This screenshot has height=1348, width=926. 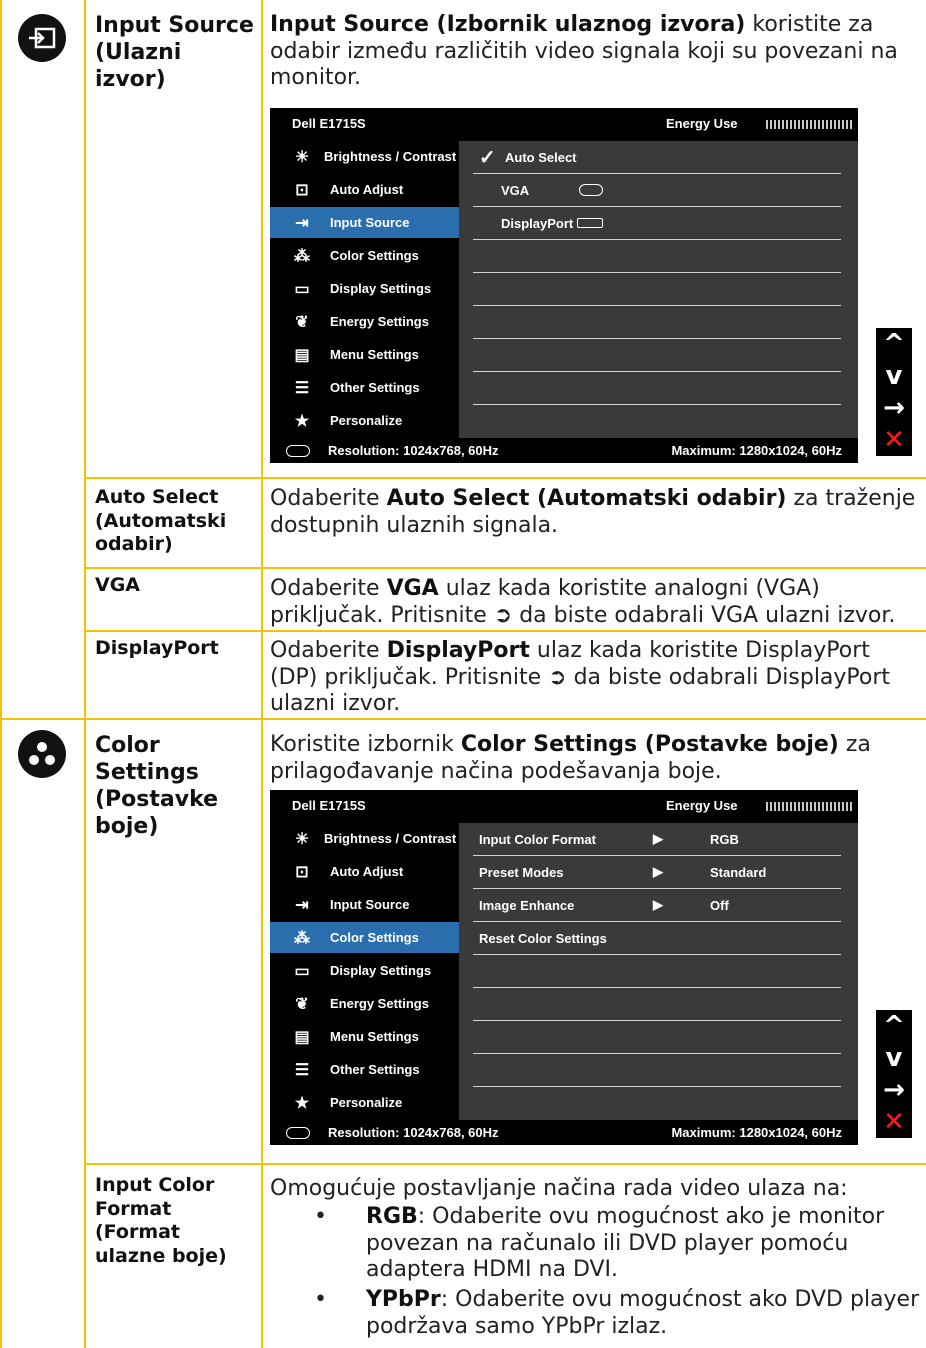 What do you see at coordinates (657, 190) in the screenshot?
I see `option-vga: VGA` at bounding box center [657, 190].